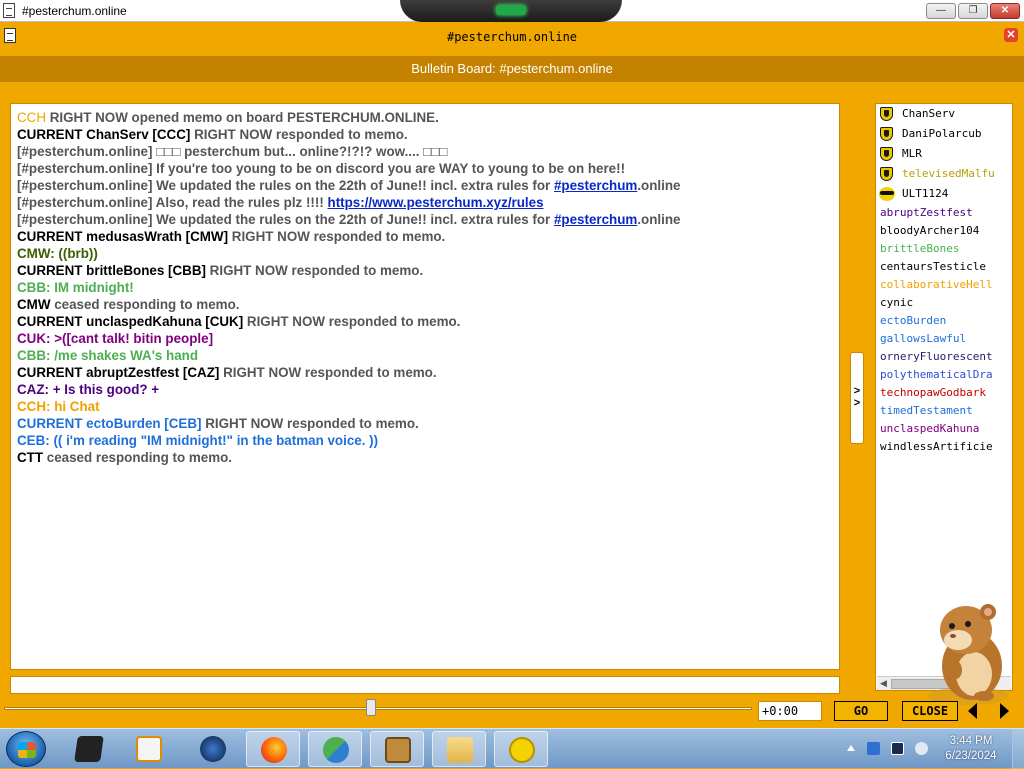 The height and width of the screenshot is (769, 1024). I want to click on shield-icon, so click(886, 134).